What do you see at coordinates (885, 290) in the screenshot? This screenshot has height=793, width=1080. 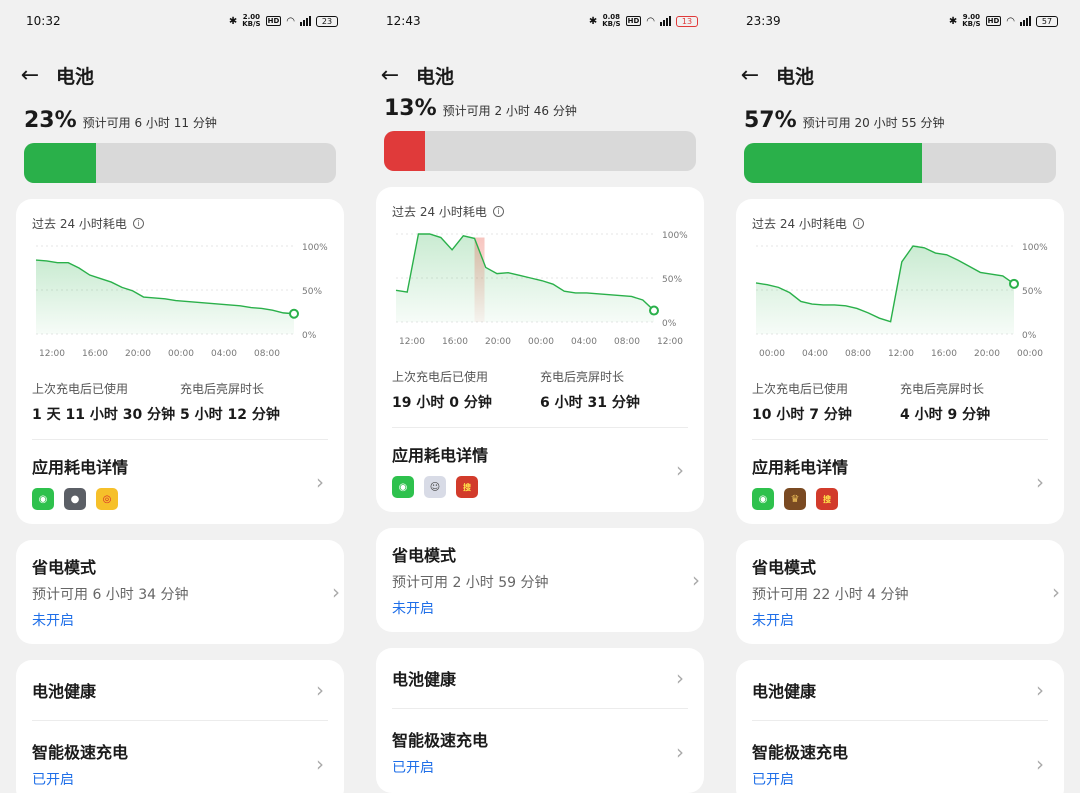 I see `usage-area` at bounding box center [885, 290].